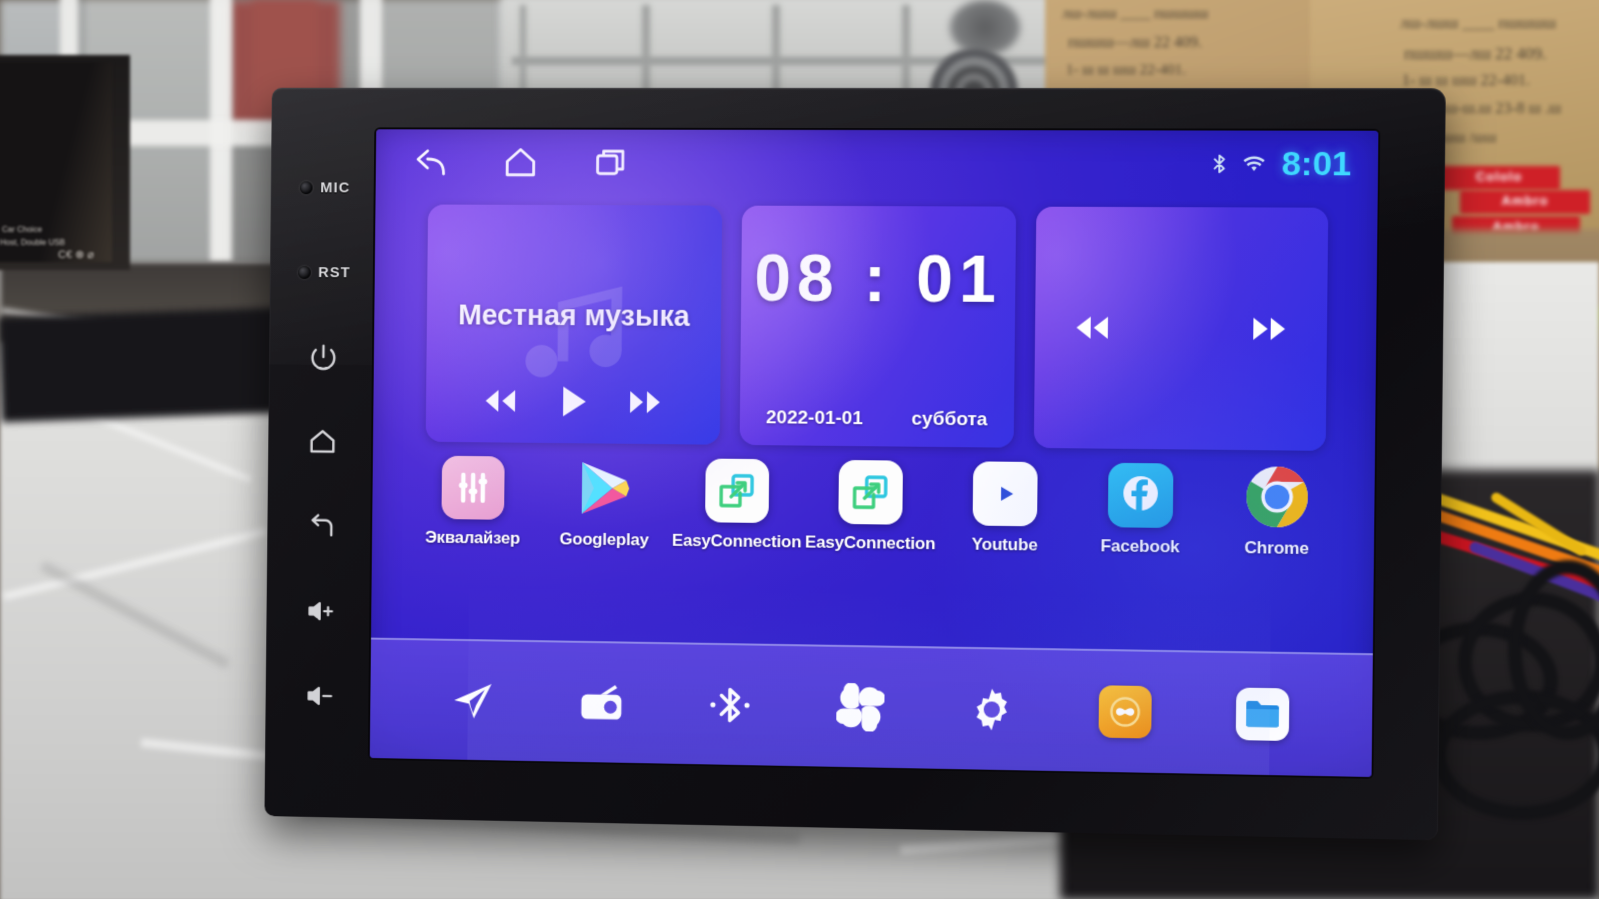 The width and height of the screenshot is (1599, 899). I want to click on app-label: Эквалайзер, so click(473, 537).